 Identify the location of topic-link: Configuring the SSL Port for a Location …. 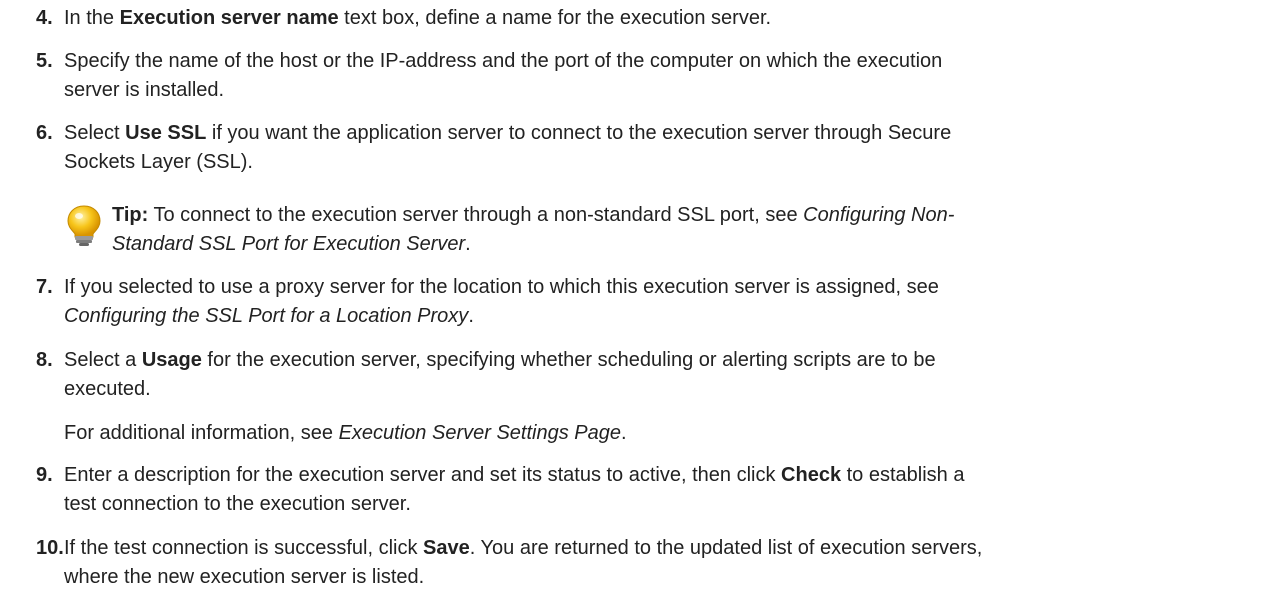
(266, 316).